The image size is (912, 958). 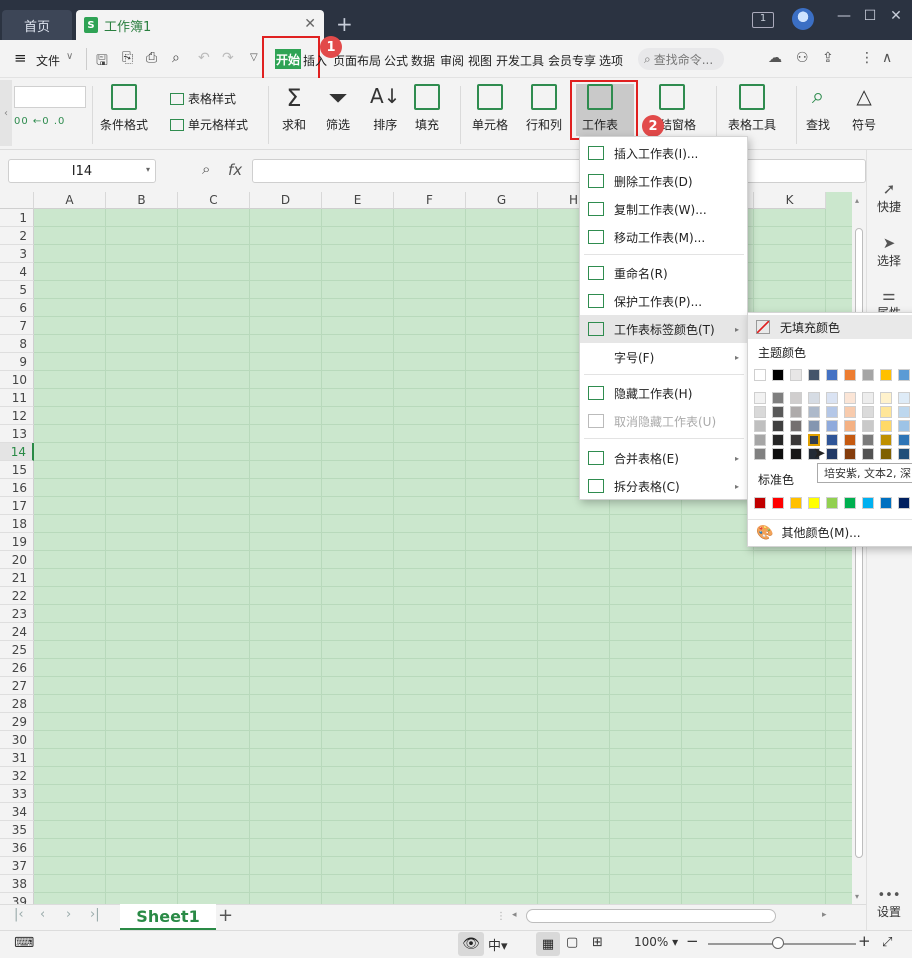 I want to click on row-header: 28, so click(x=17, y=704).